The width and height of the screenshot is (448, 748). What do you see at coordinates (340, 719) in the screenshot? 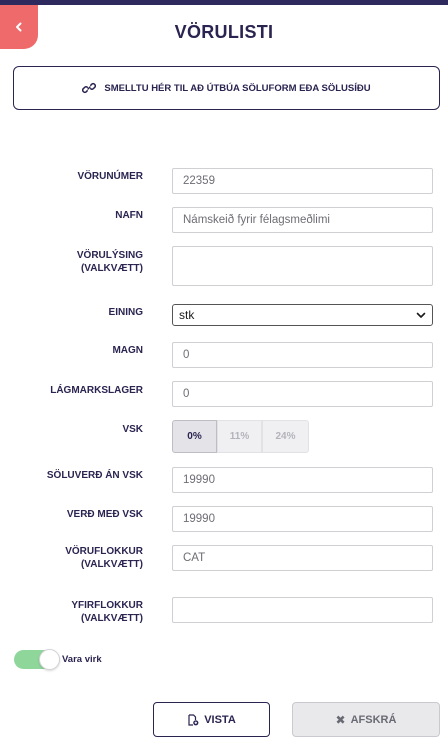
I see `close-icon: ✖` at bounding box center [340, 719].